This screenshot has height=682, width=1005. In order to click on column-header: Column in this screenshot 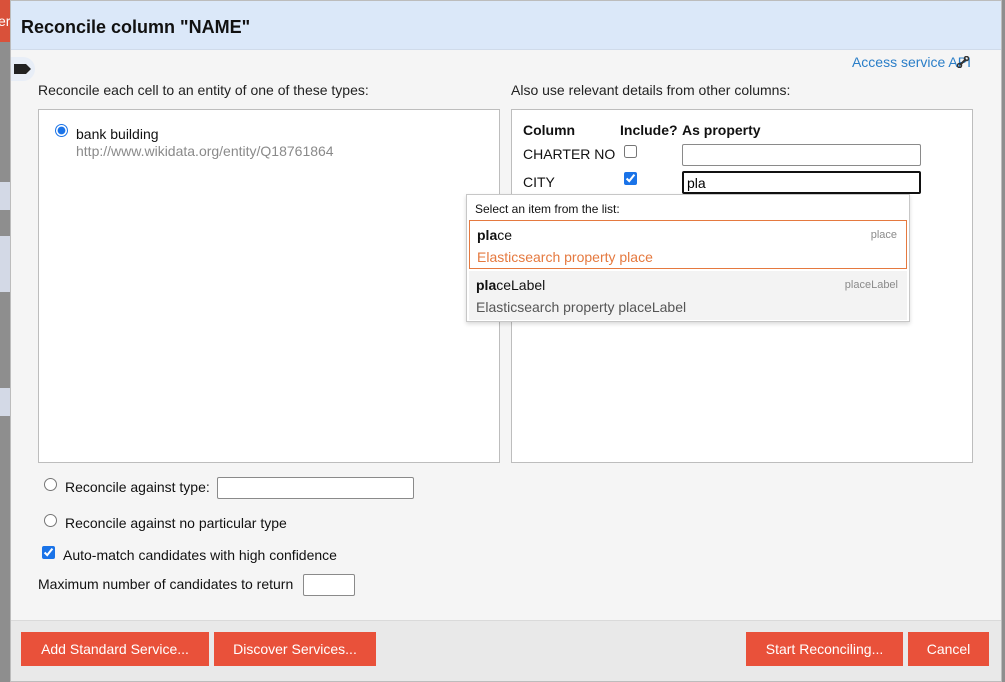, I will do `click(549, 130)`.